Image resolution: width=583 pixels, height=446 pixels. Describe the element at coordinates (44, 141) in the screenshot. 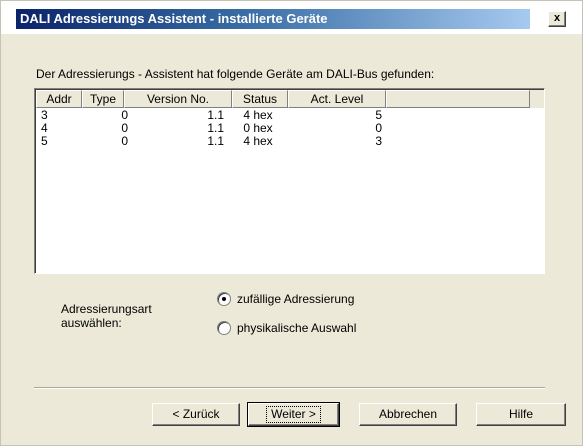

I see `cell-addr: 5` at that location.